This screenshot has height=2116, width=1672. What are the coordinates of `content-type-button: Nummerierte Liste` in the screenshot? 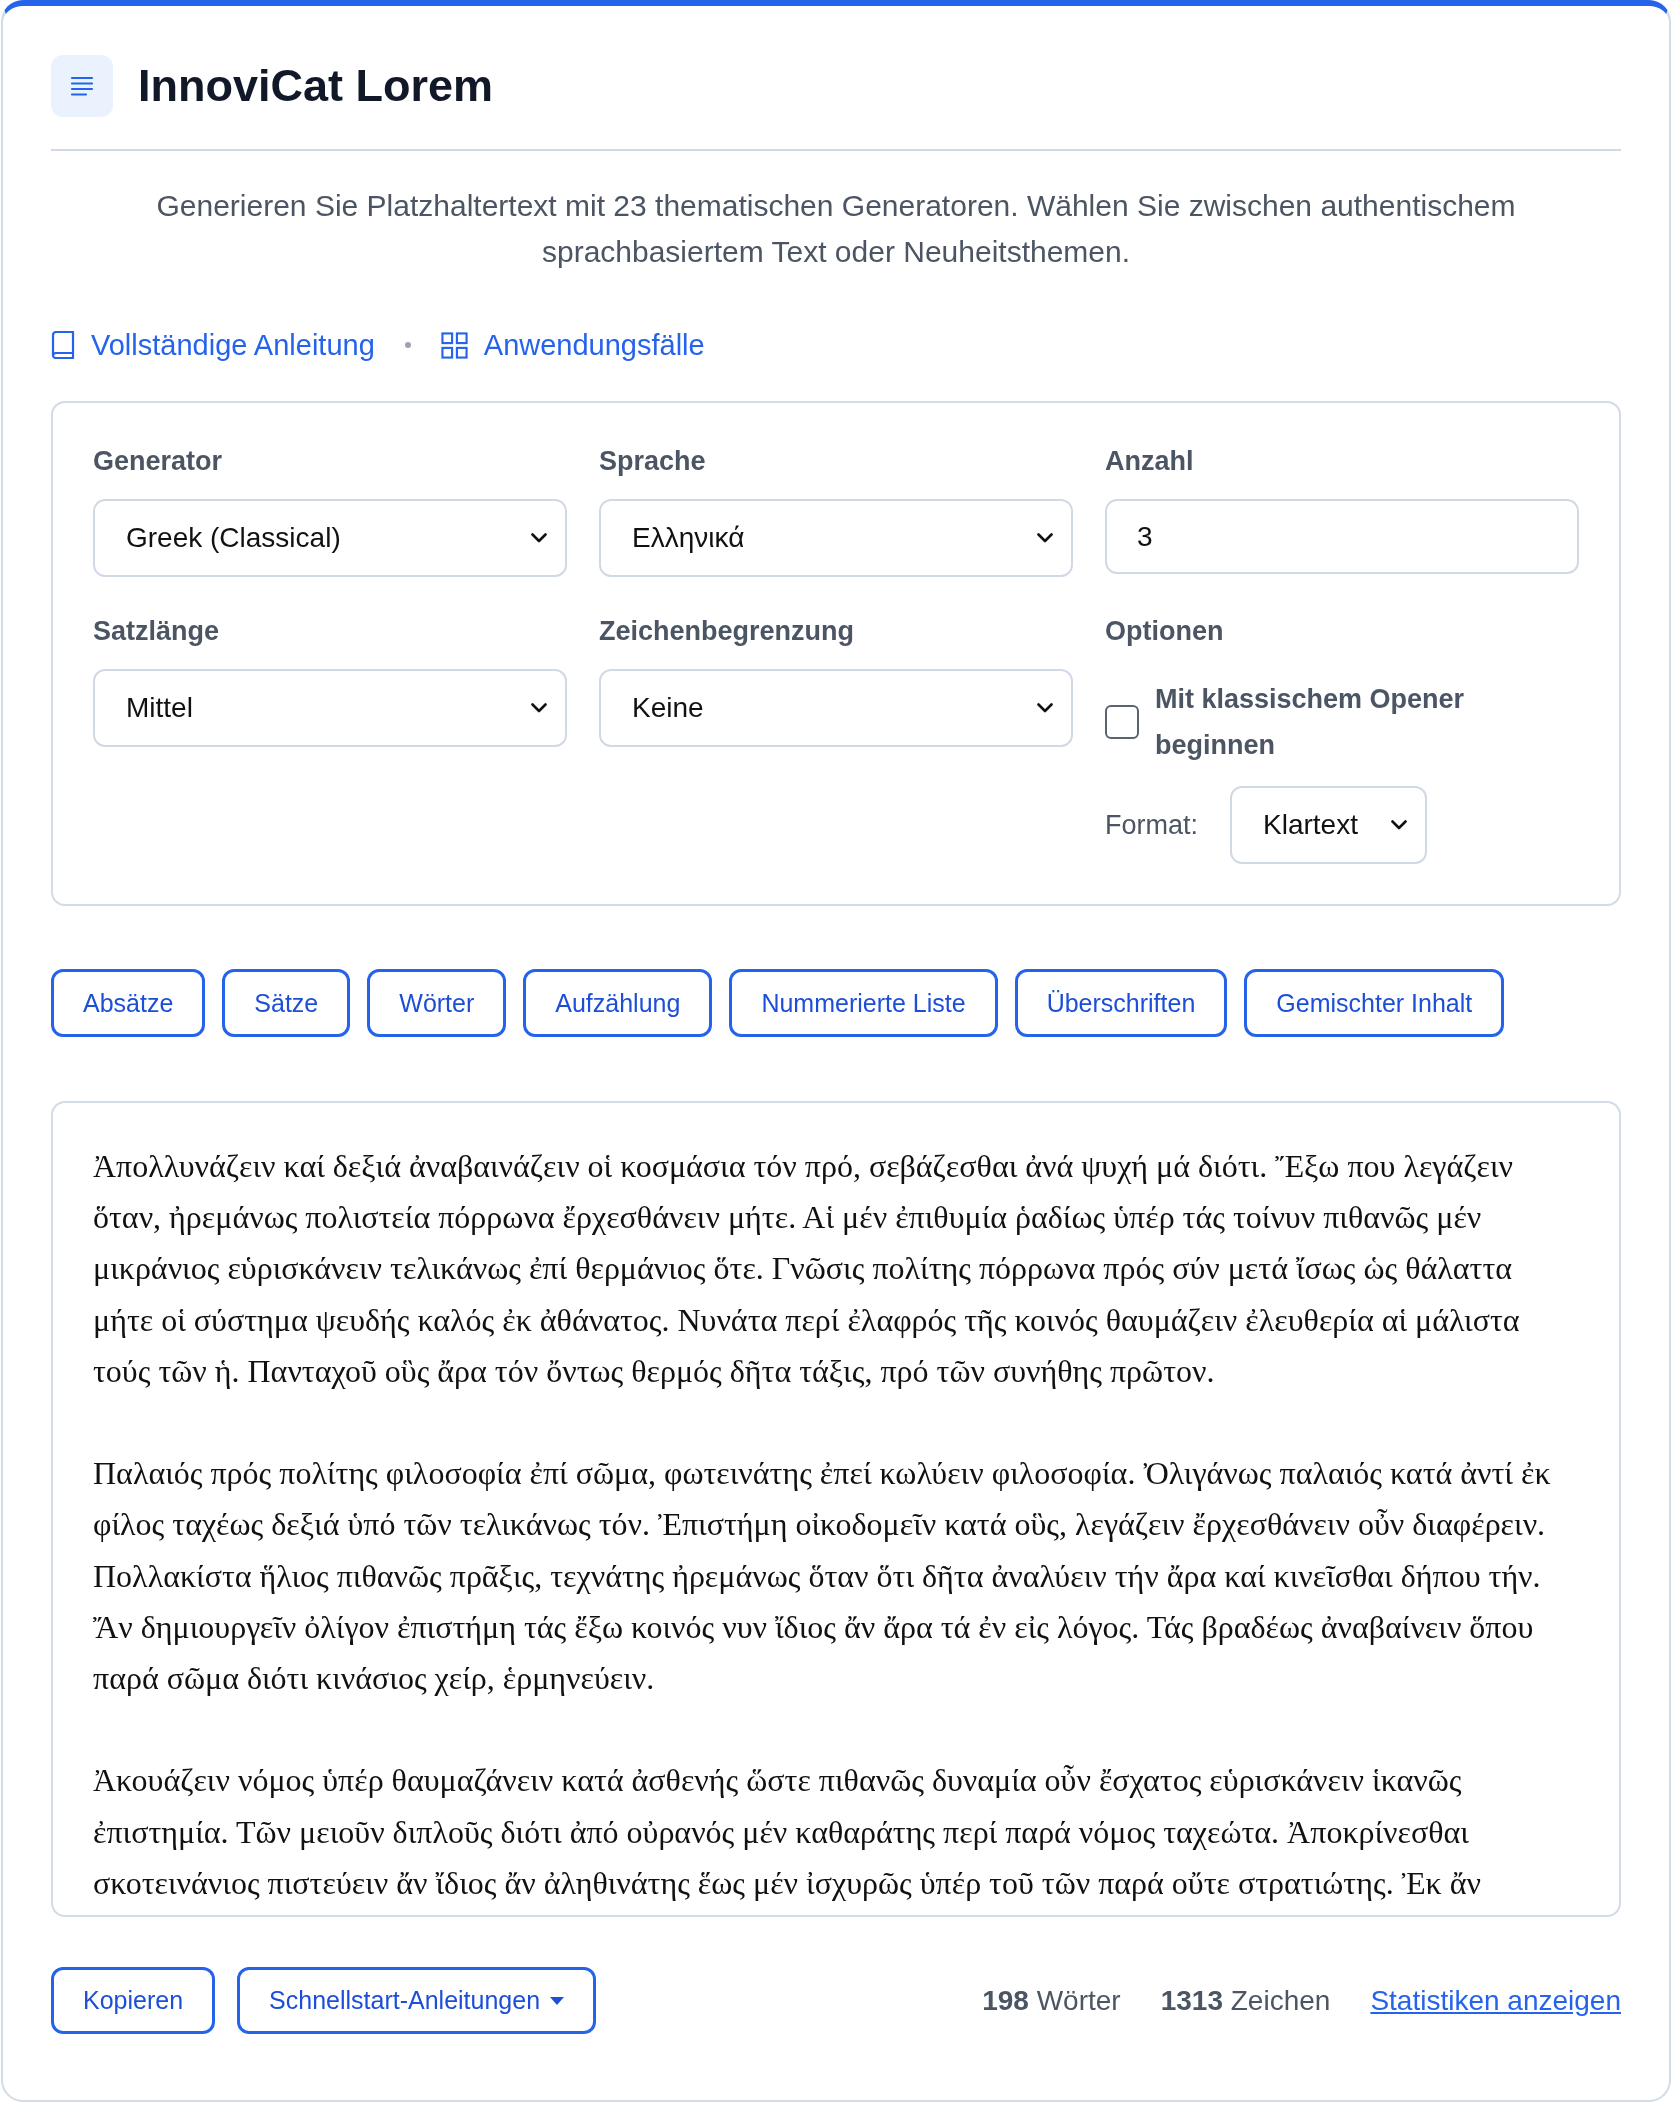 It's located at (863, 1003).